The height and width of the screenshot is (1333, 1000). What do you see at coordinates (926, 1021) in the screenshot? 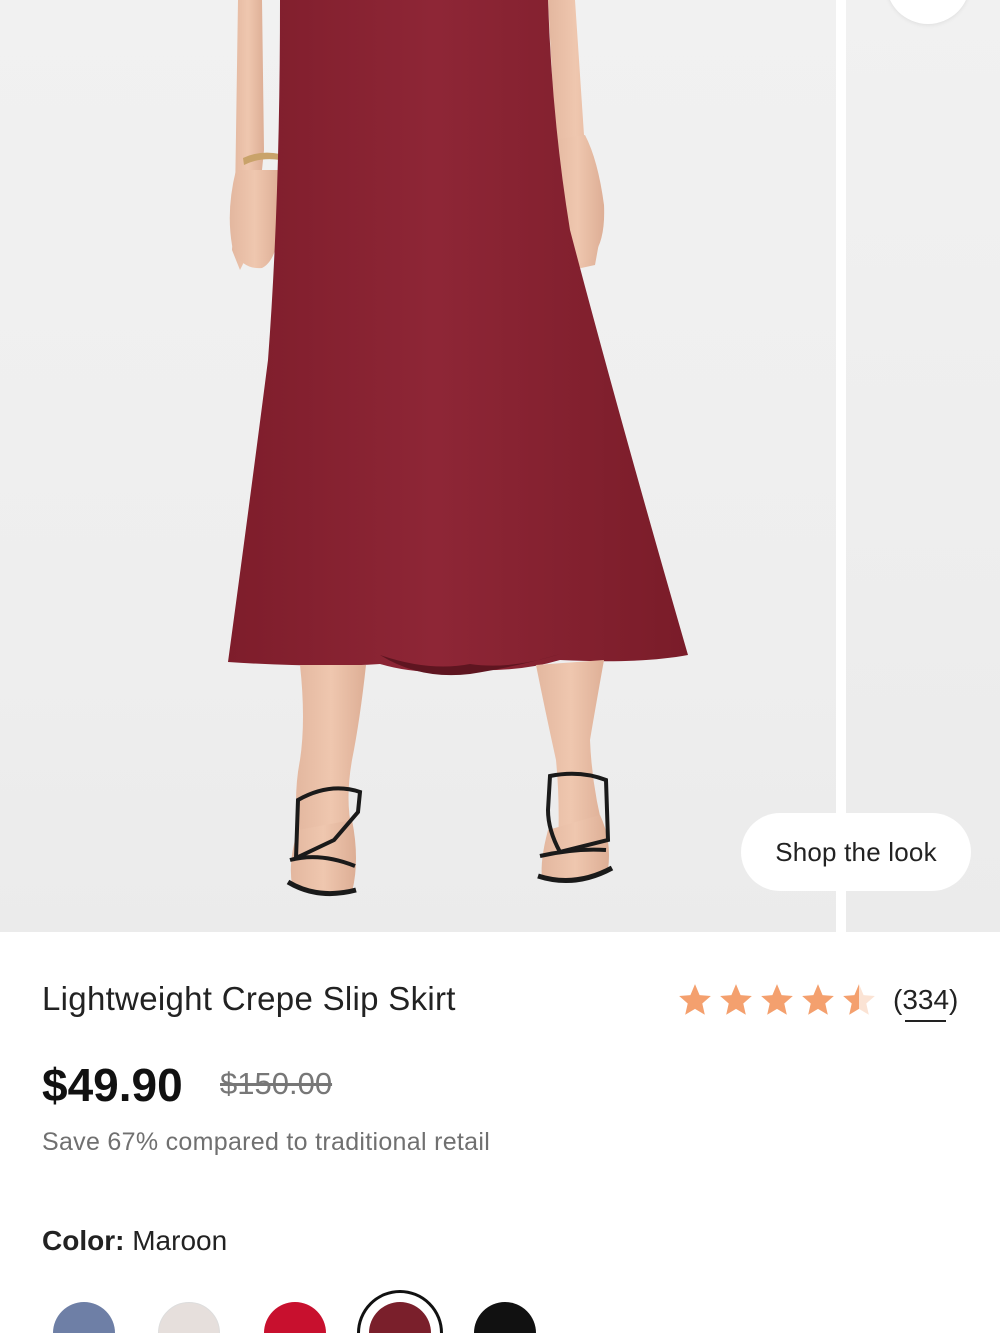
I see `review-count-underline` at bounding box center [926, 1021].